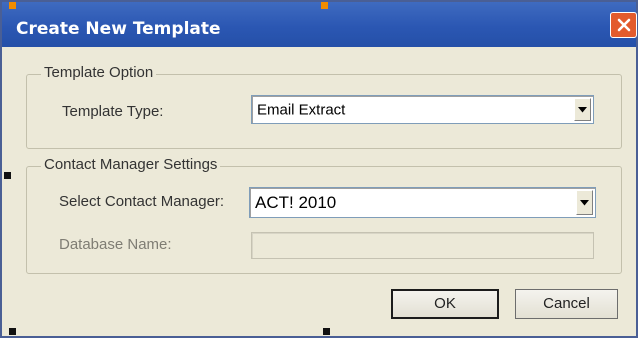 Image resolution: width=638 pixels, height=338 pixels. I want to click on select-contact-manager-label: Select Contact Manager:, so click(142, 201).